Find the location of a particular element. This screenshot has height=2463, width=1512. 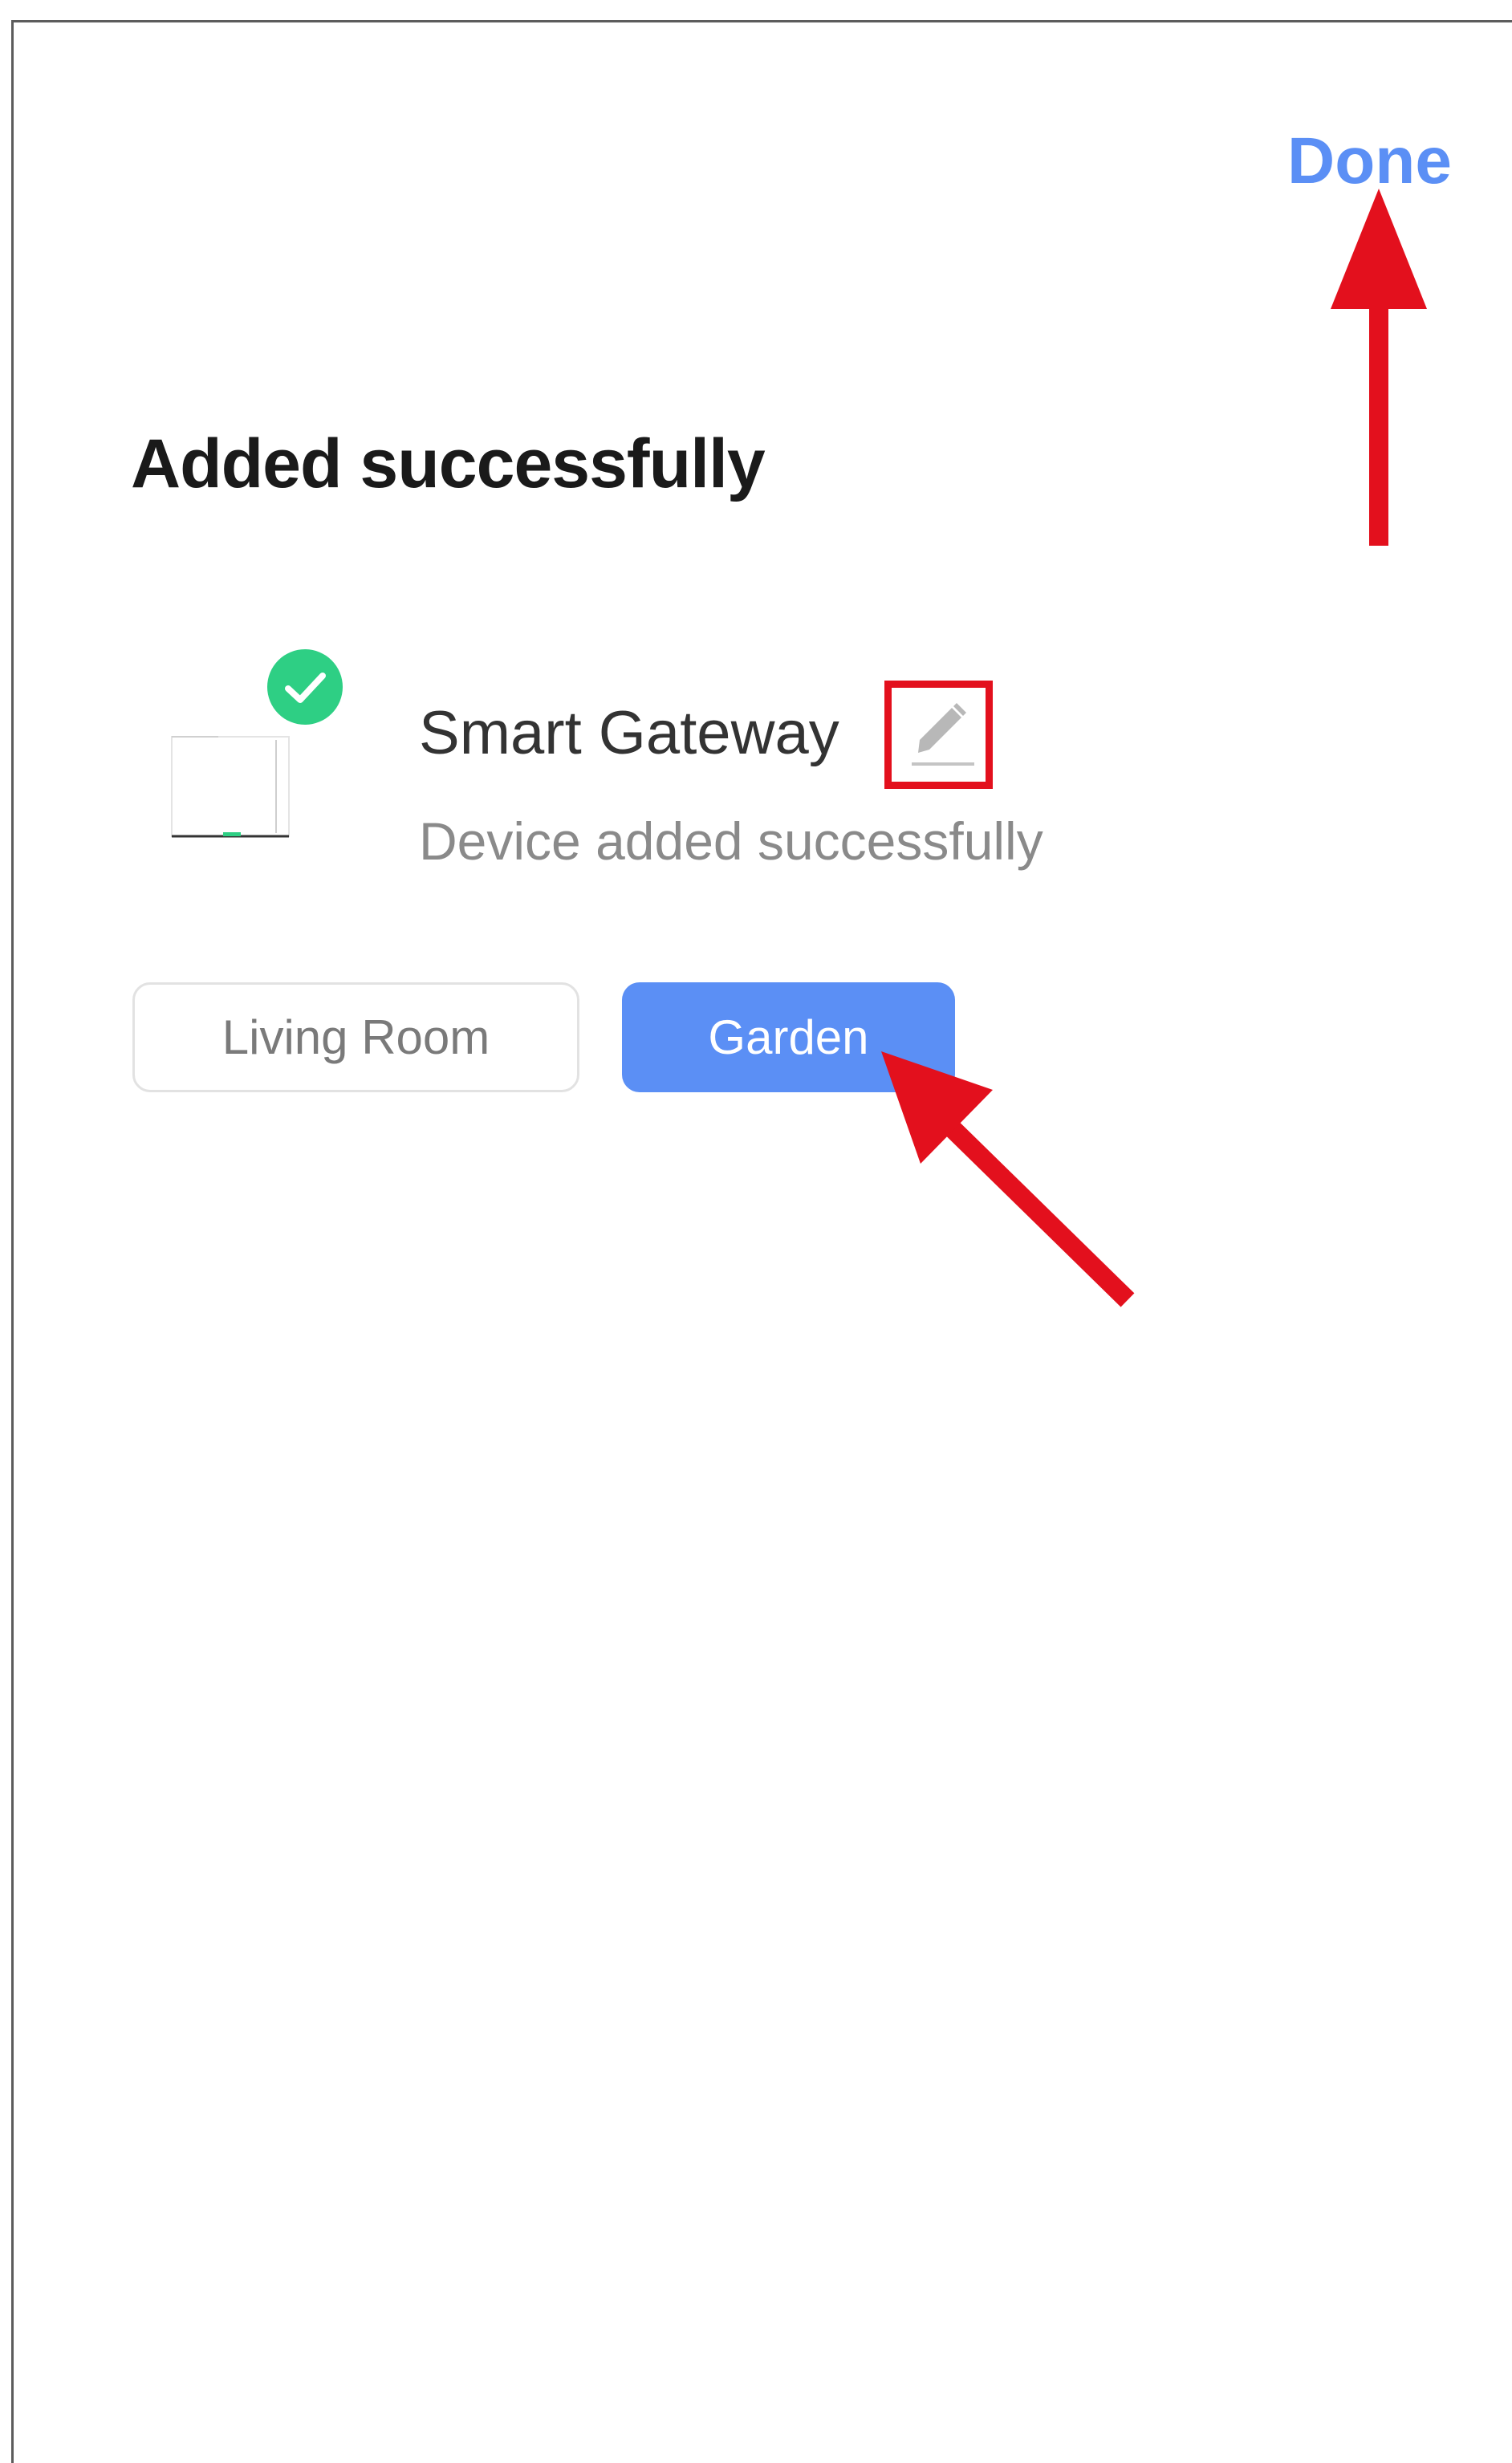

done-button: Done is located at coordinates (1369, 161).